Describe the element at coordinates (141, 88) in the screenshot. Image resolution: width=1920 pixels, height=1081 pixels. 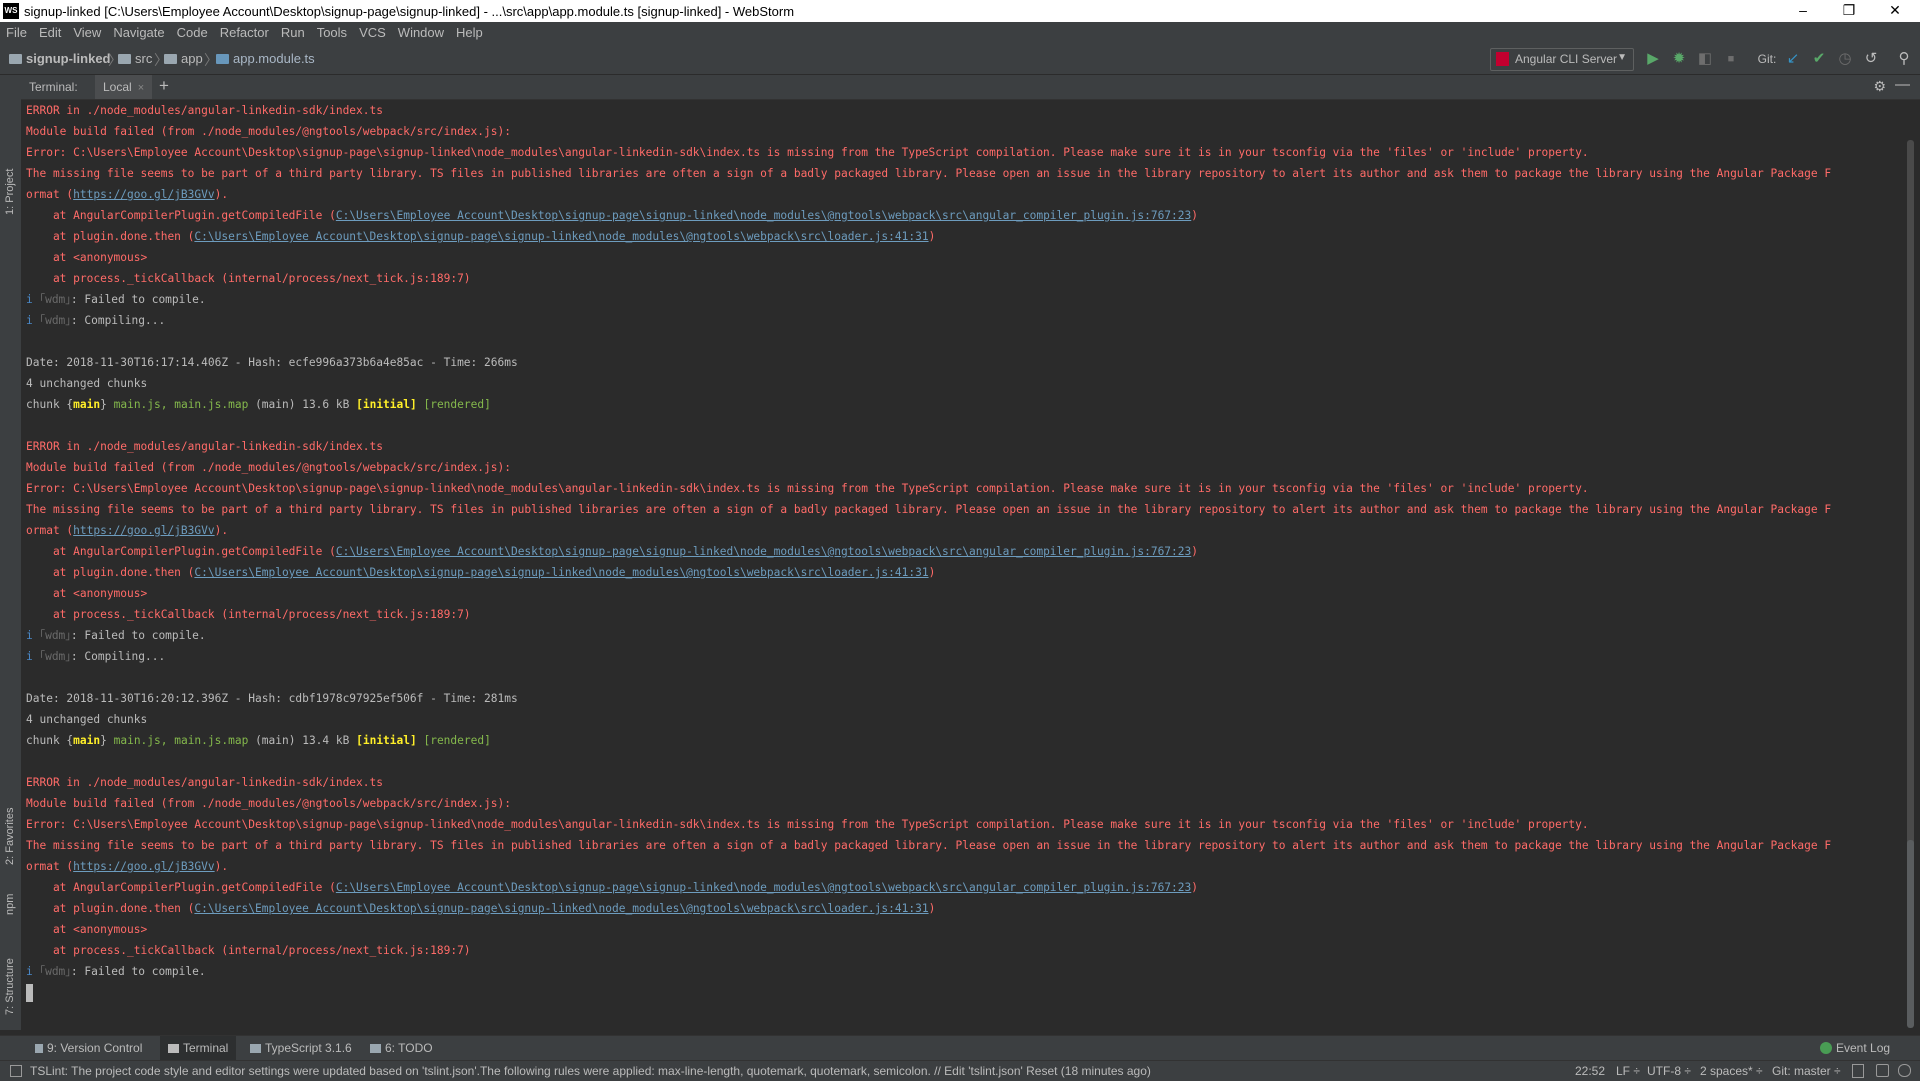
I see `close-icon: ×` at that location.